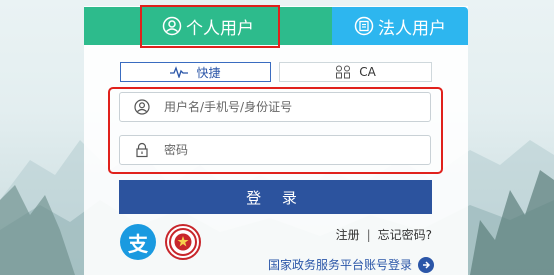  I want to click on ca-cert-icon, so click(343, 72).